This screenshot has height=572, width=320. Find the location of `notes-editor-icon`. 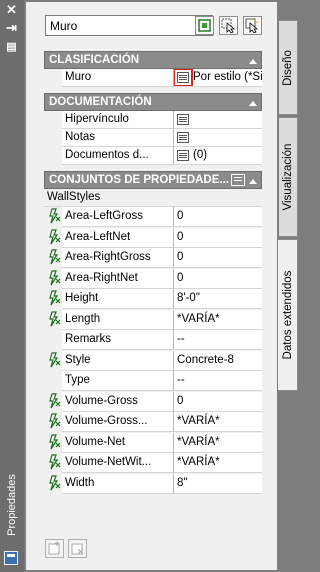

notes-editor-icon is located at coordinates (183, 137).